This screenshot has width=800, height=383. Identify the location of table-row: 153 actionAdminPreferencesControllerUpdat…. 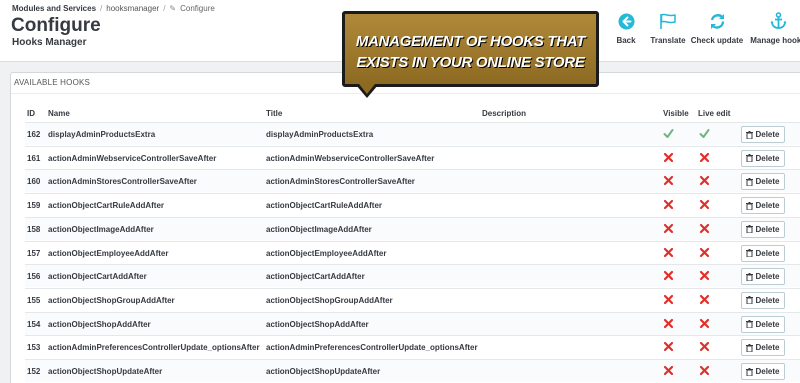
(412, 346).